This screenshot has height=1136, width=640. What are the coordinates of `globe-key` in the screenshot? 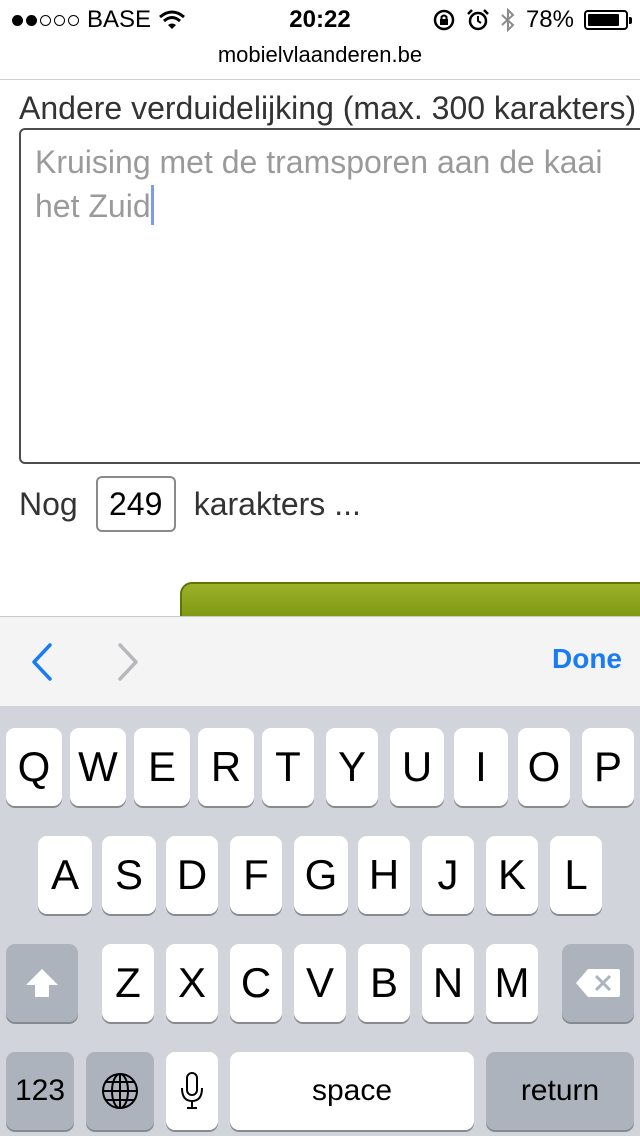 It's located at (120, 1091).